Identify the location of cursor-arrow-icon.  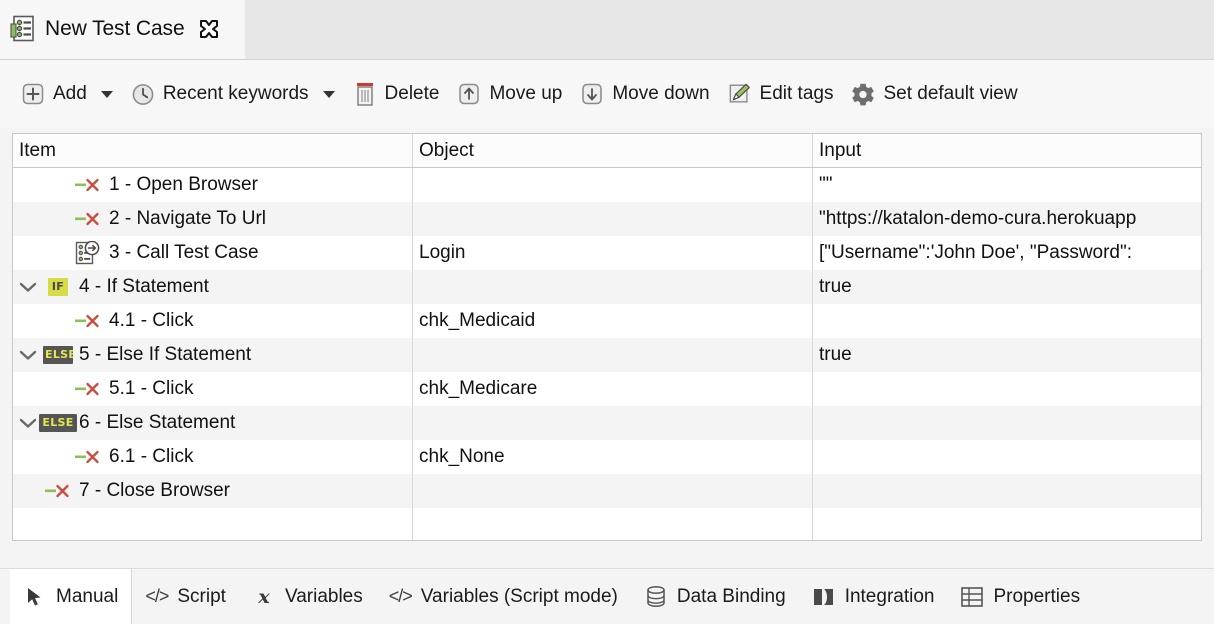
(35, 597).